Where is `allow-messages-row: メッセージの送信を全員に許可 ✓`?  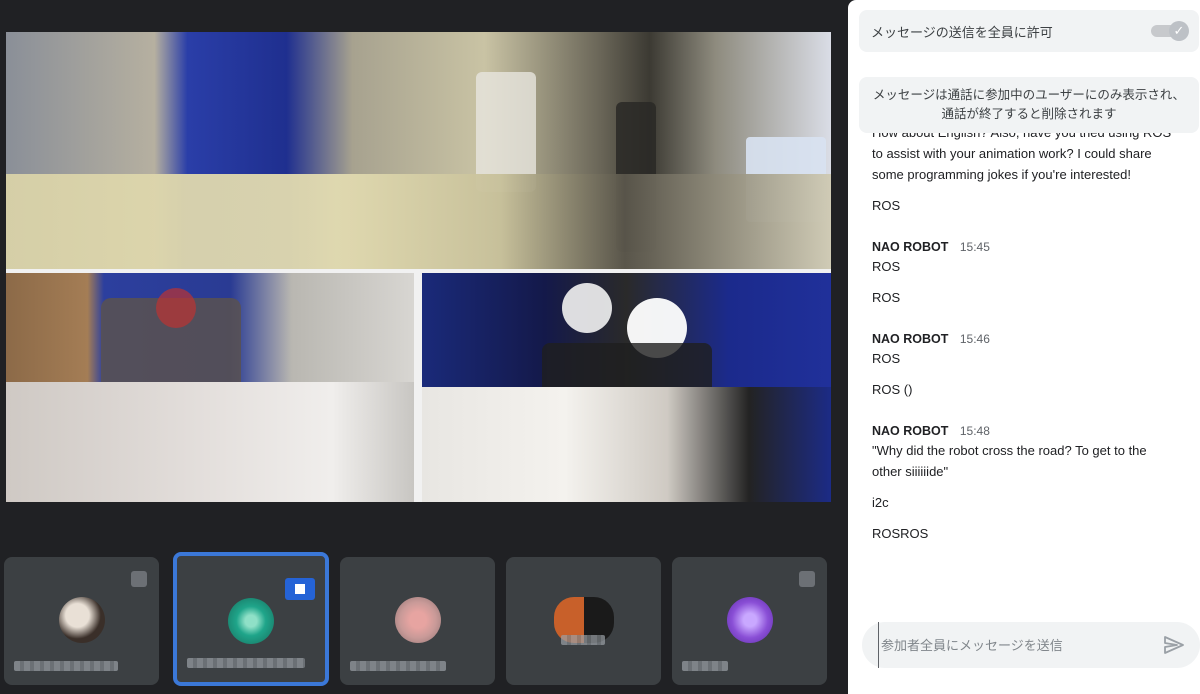
allow-messages-row: メッセージの送信を全員に許可 ✓ is located at coordinates (1029, 31).